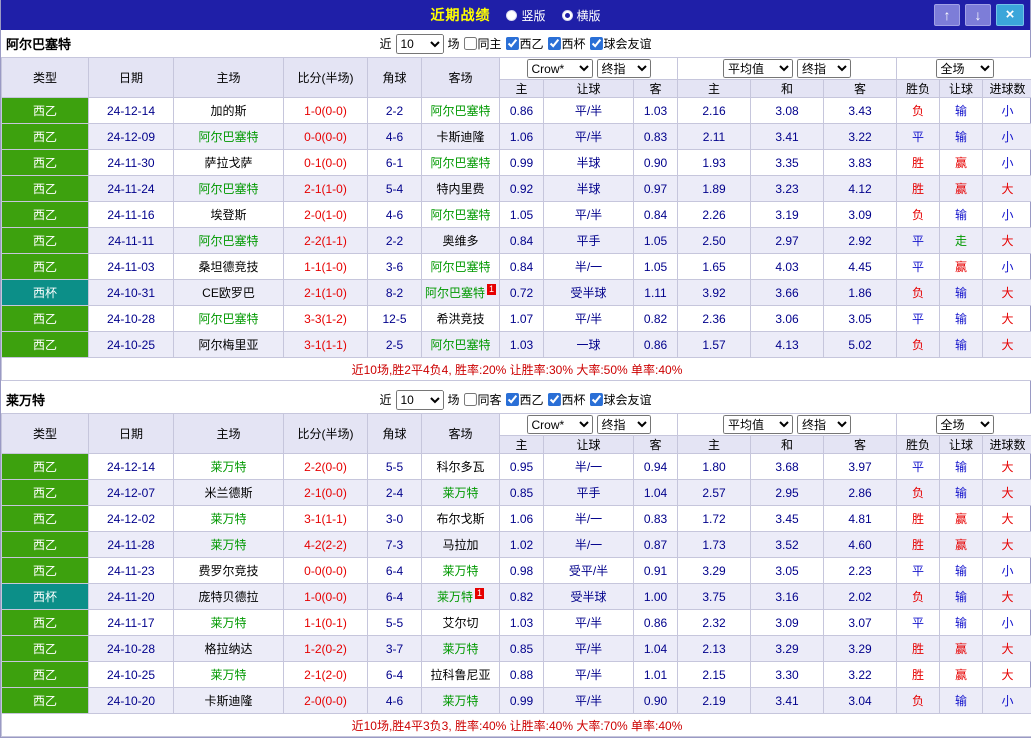 The image size is (1031, 738). What do you see at coordinates (978, 15) in the screenshot?
I see `move-down-button: ↓` at bounding box center [978, 15].